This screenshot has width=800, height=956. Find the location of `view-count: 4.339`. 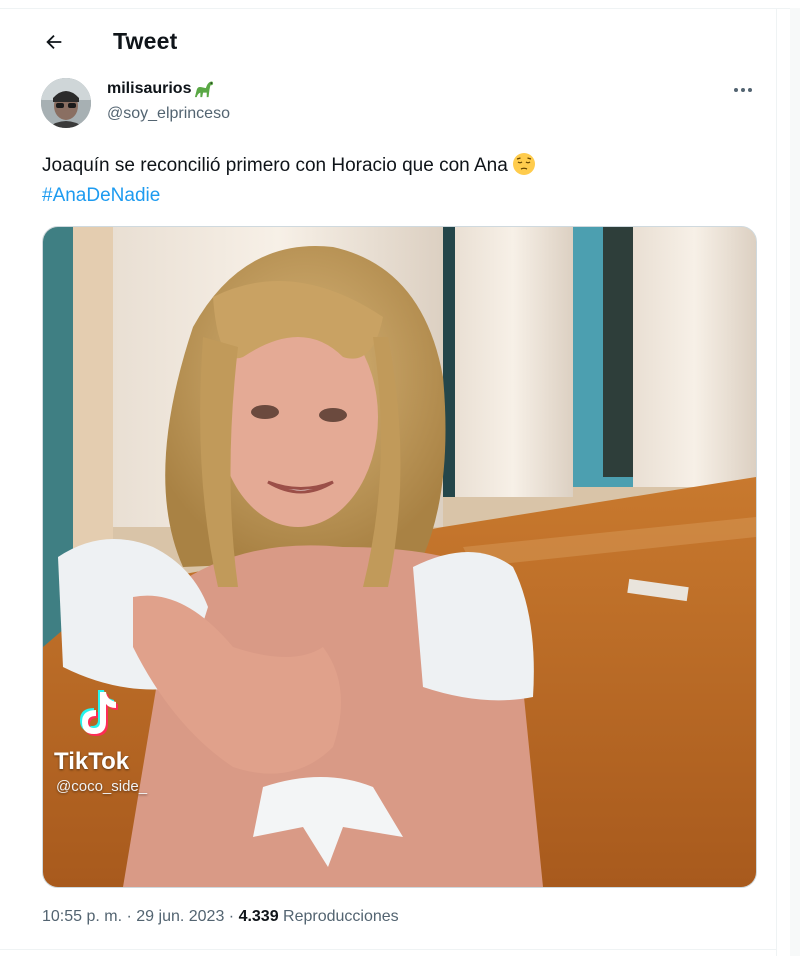

view-count: 4.339 is located at coordinates (258, 916).